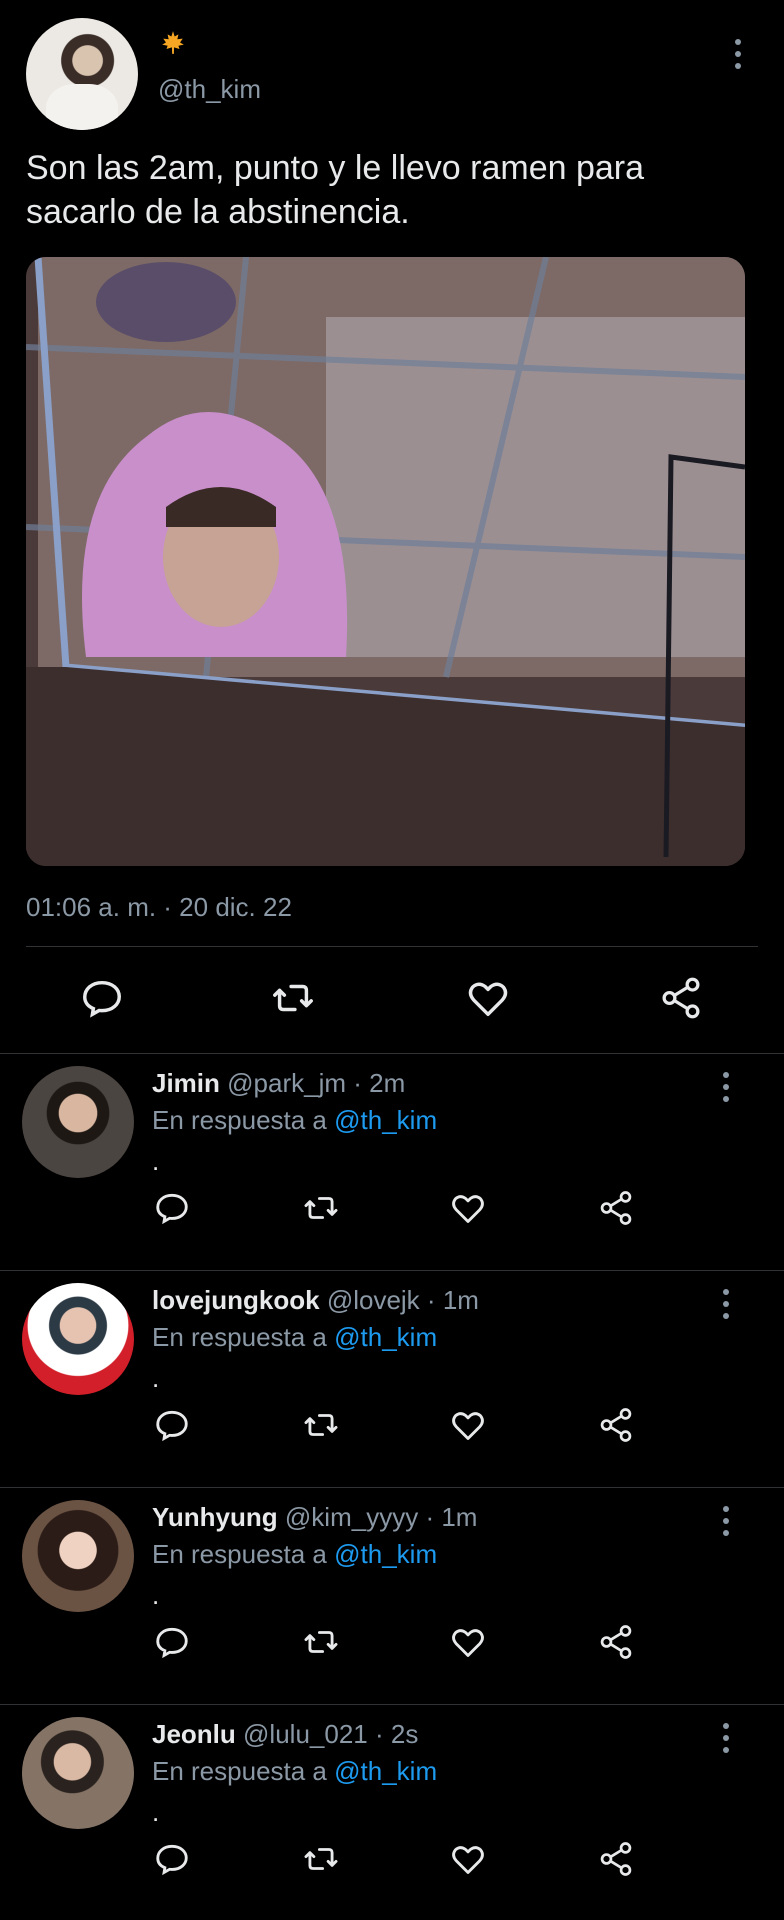  I want to click on reply-header: Jeonlu @lulu_021 · 2s, so click(285, 1734).